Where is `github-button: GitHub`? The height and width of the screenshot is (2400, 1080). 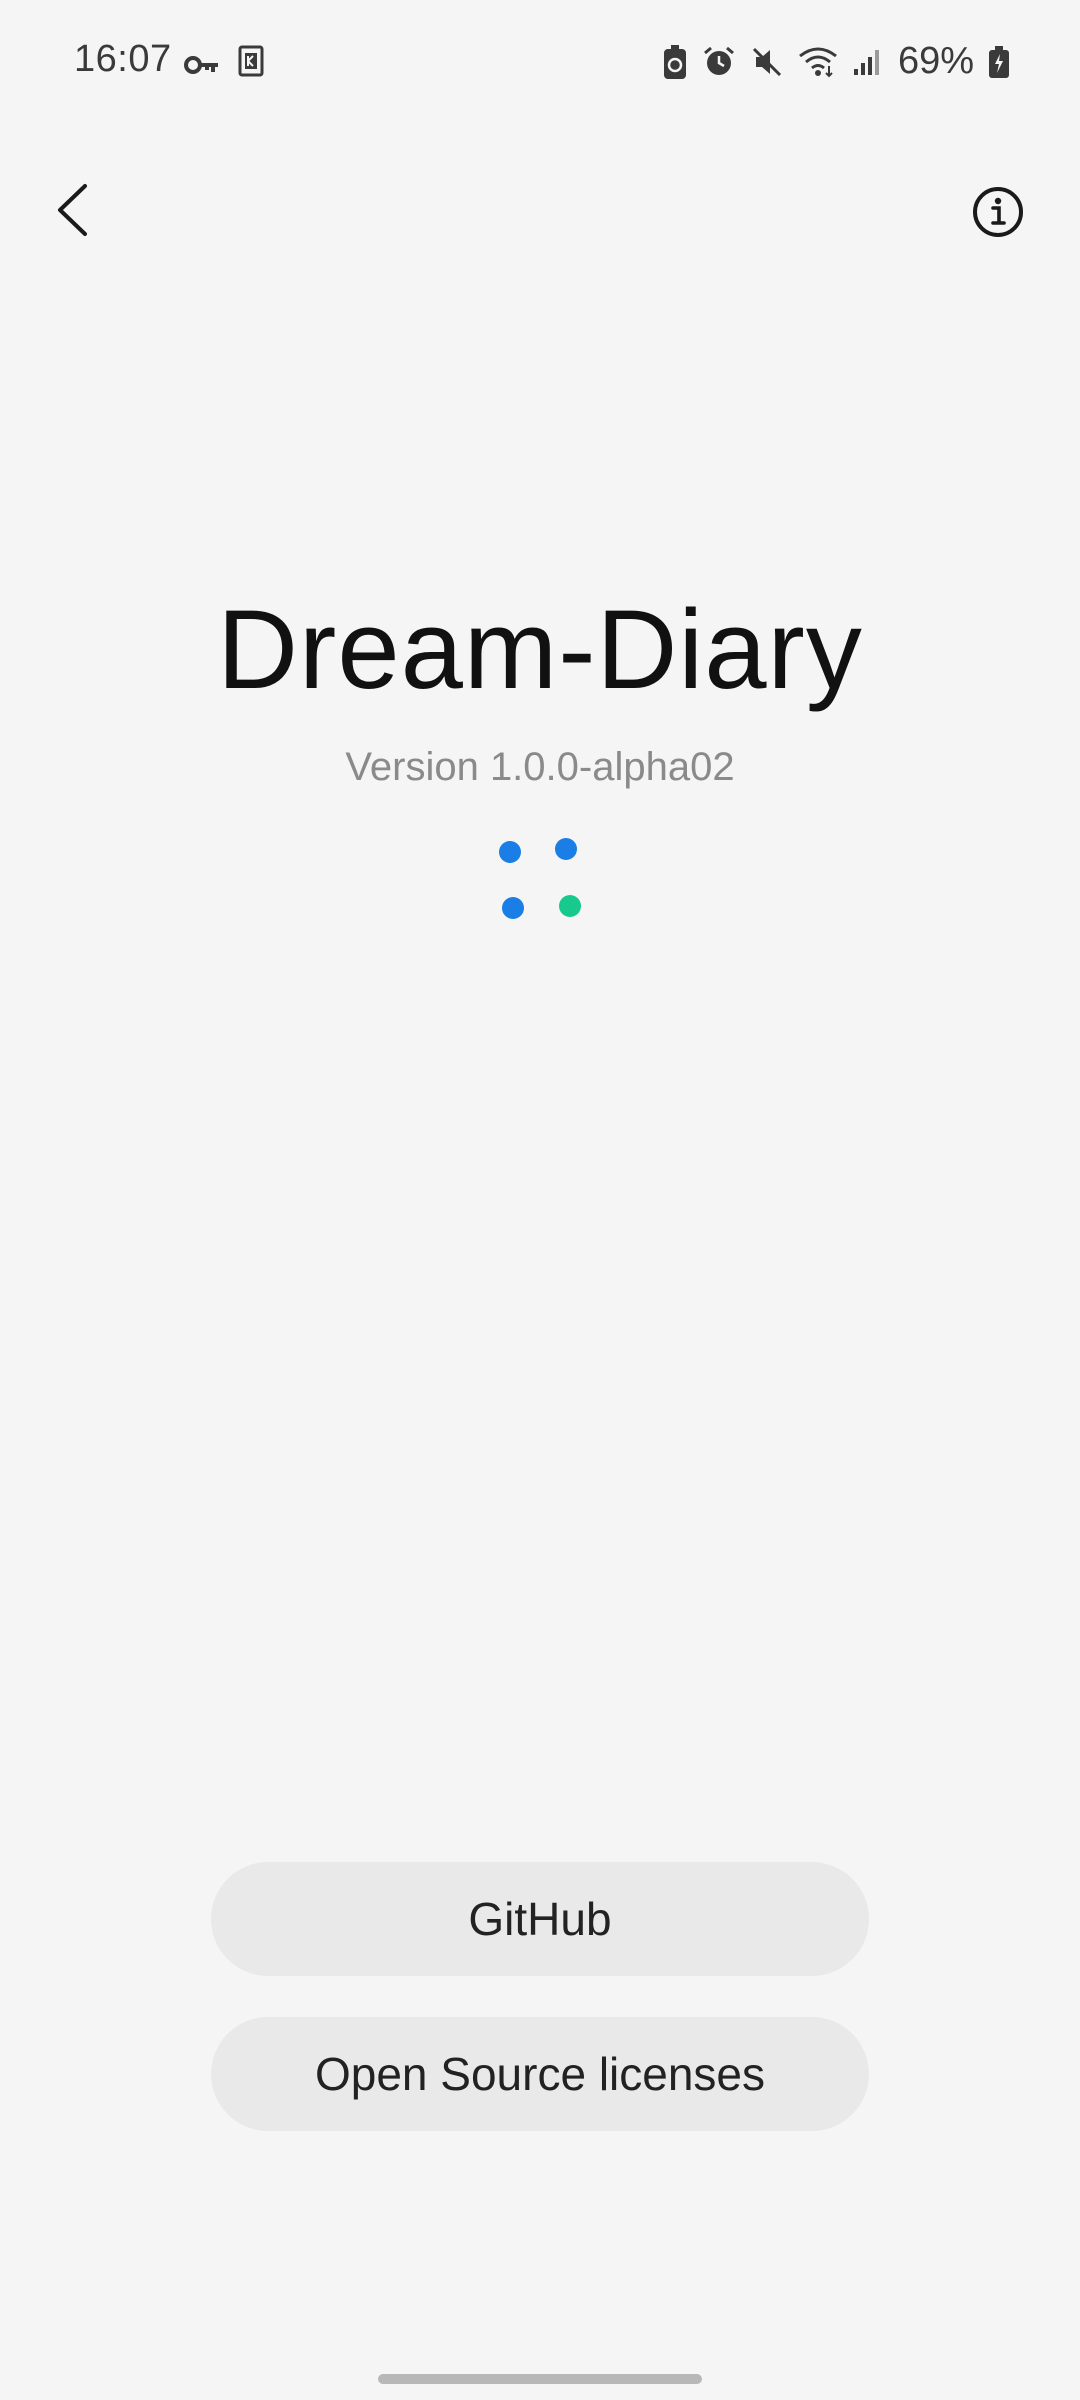 github-button: GitHub is located at coordinates (540, 1919).